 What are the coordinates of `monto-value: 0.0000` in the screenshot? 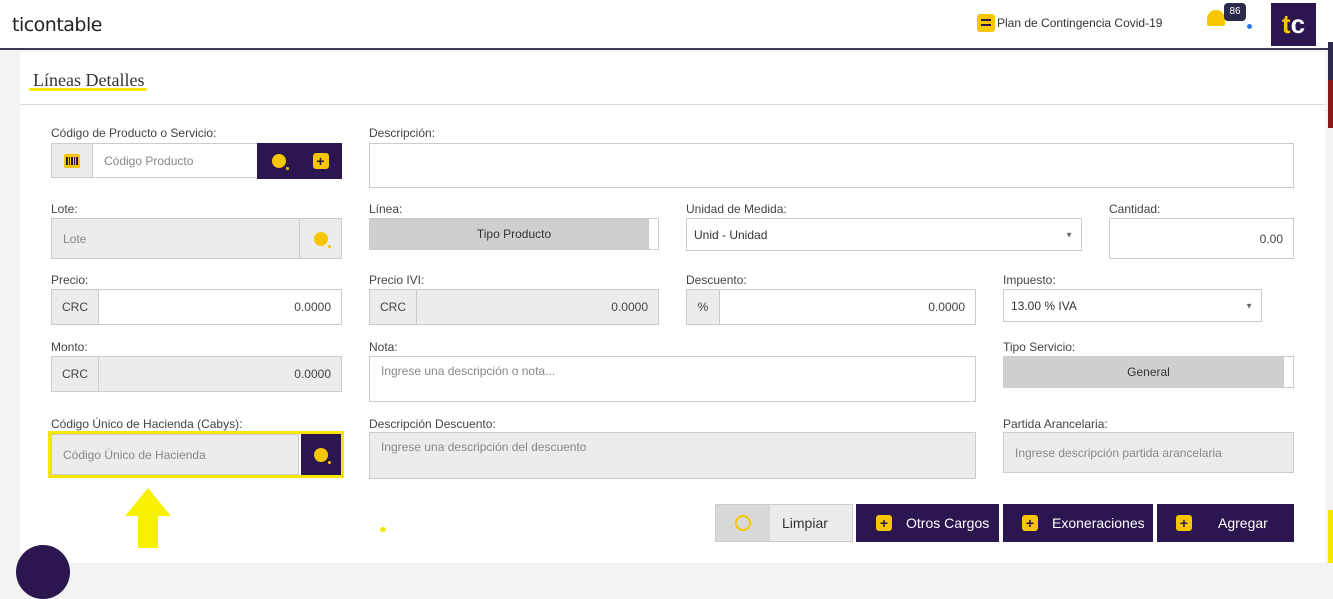 It's located at (312, 374).